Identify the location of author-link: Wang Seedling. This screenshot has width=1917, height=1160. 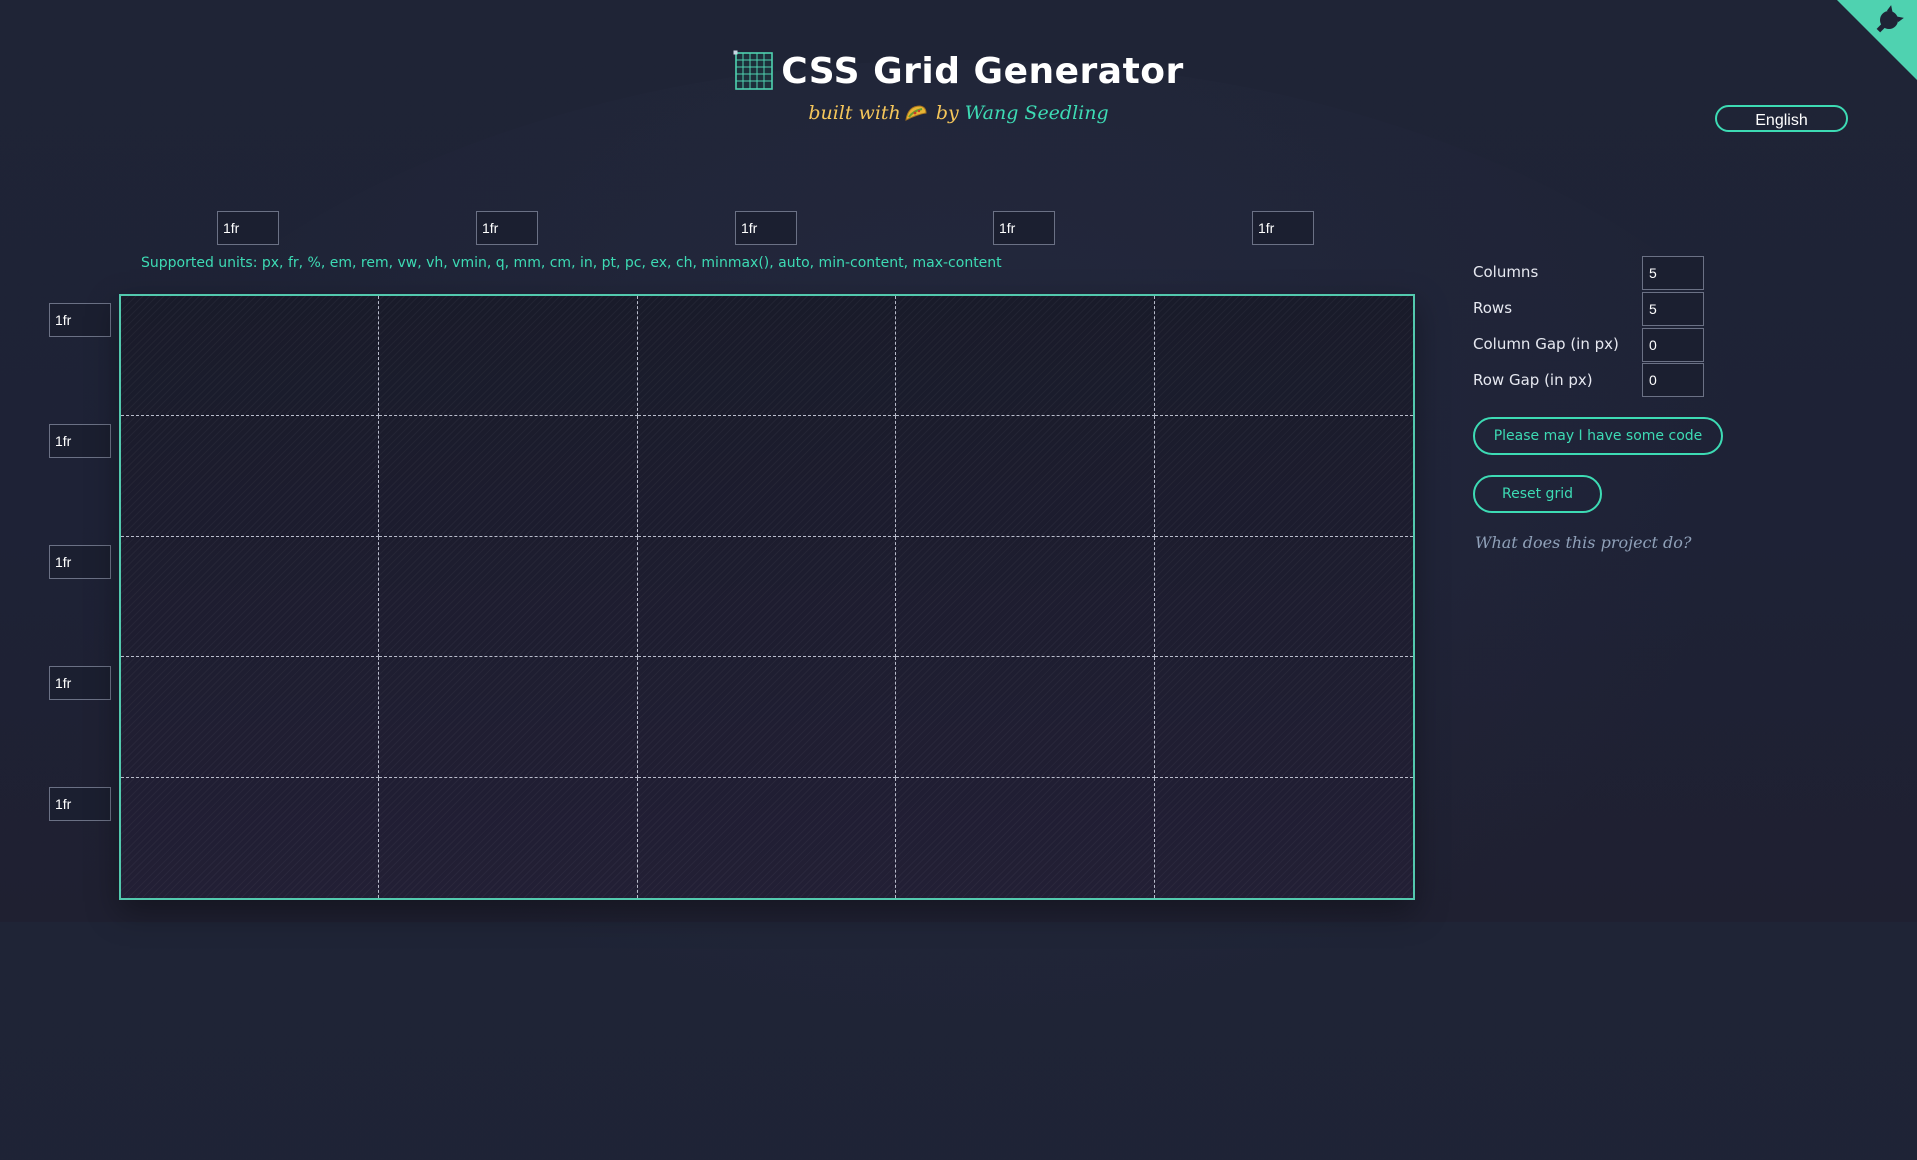
(1037, 113).